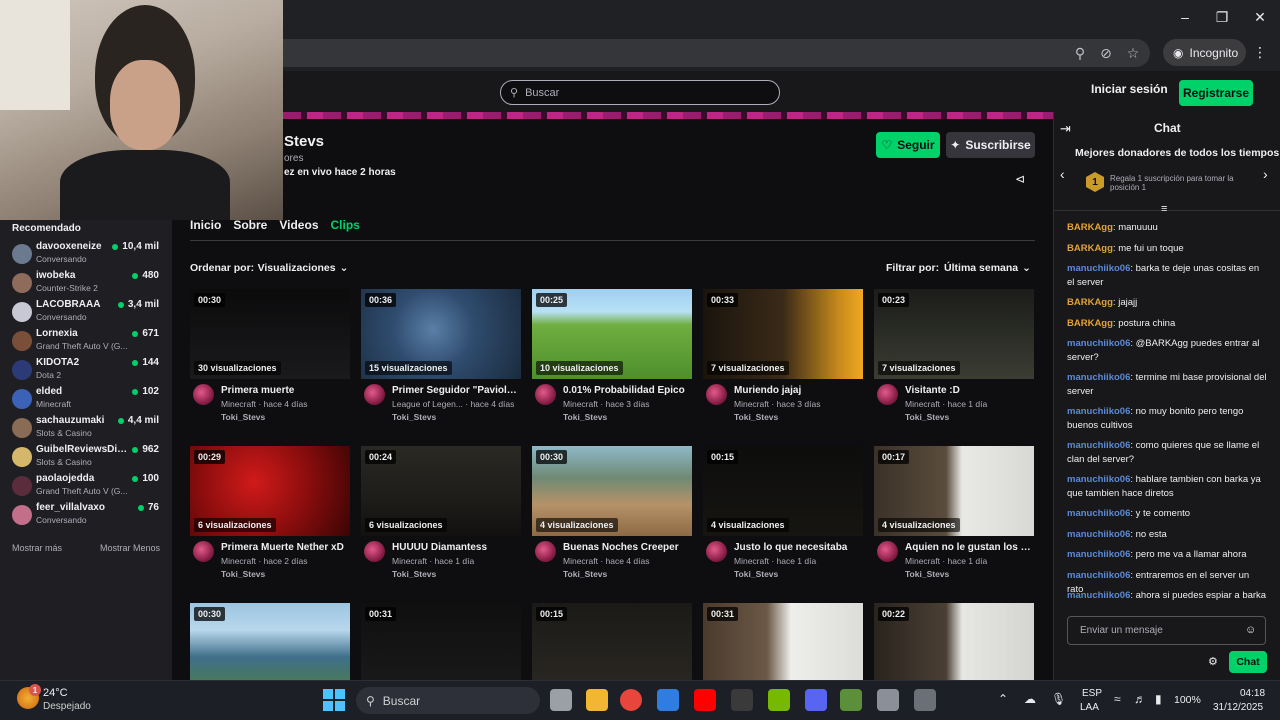 This screenshot has width=1280, height=720. I want to click on search-input: ⚲ Buscar, so click(640, 92).